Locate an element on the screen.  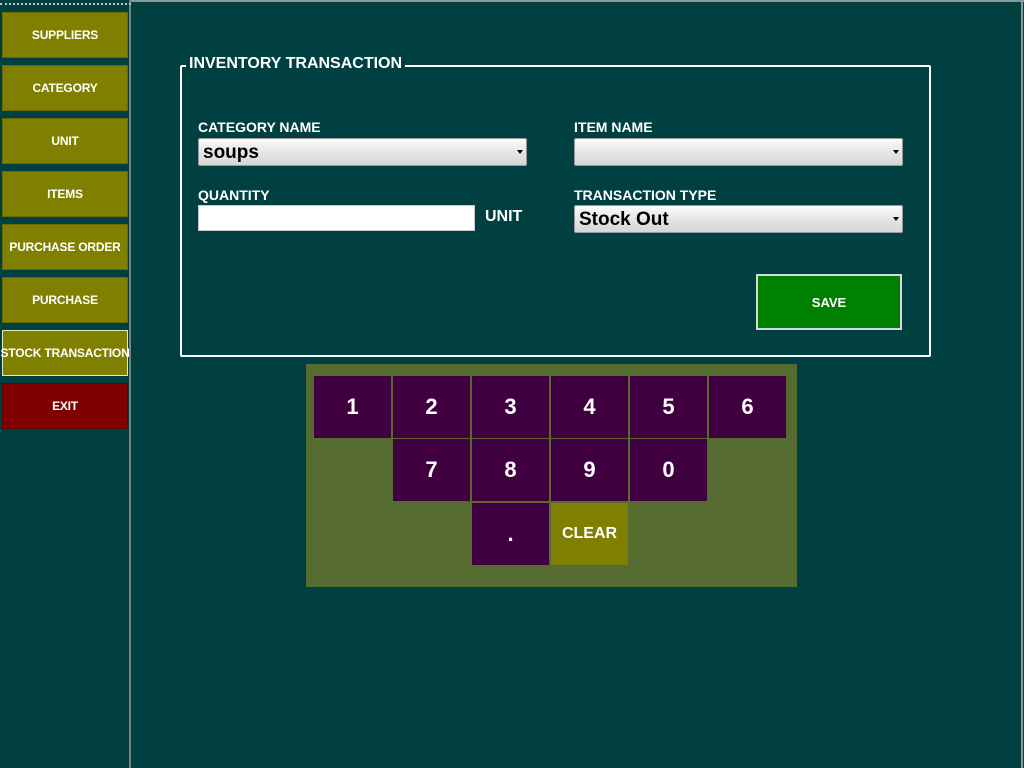
sidebar-top-divider is located at coordinates (65, 4).